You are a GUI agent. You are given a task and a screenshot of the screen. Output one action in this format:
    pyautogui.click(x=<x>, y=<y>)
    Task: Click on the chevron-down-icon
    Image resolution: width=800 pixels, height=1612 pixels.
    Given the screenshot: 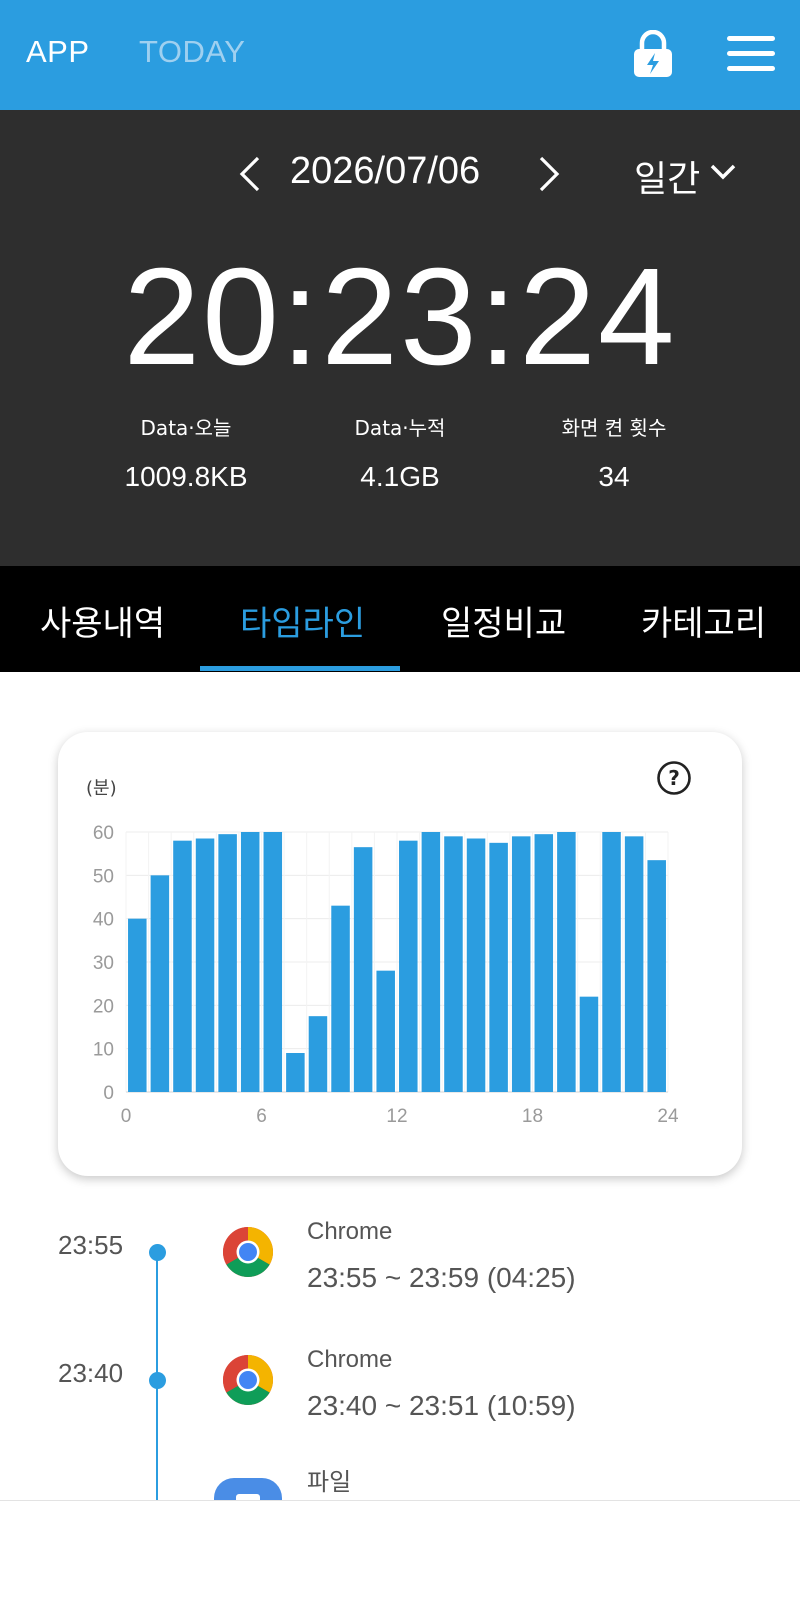 What is the action you would take?
    pyautogui.click(x=723, y=172)
    